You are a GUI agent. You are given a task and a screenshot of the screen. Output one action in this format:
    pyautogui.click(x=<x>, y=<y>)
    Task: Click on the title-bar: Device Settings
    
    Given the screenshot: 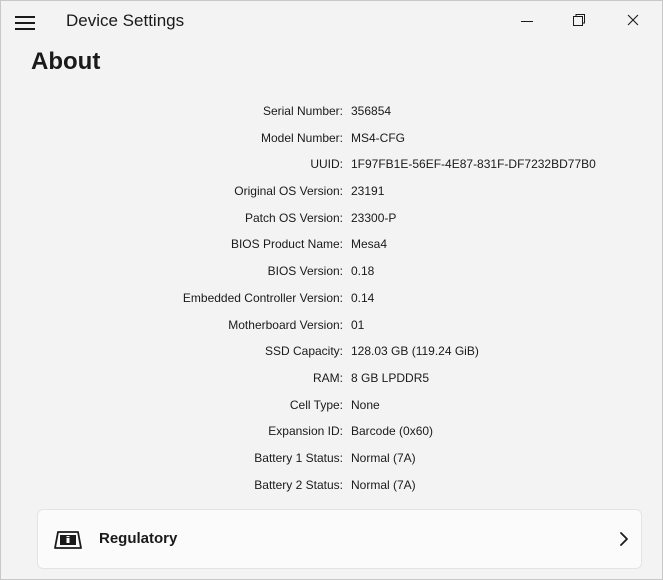 What is the action you would take?
    pyautogui.click(x=331, y=22)
    